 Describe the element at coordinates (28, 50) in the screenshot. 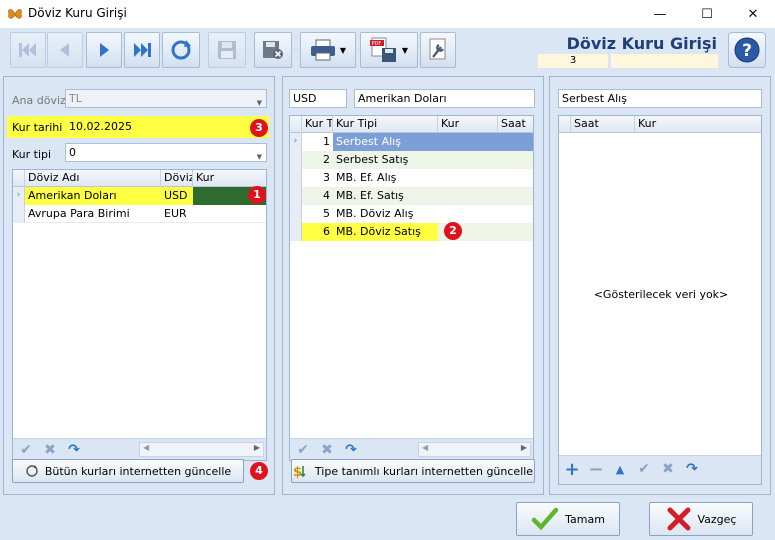

I see `first-record-button` at that location.